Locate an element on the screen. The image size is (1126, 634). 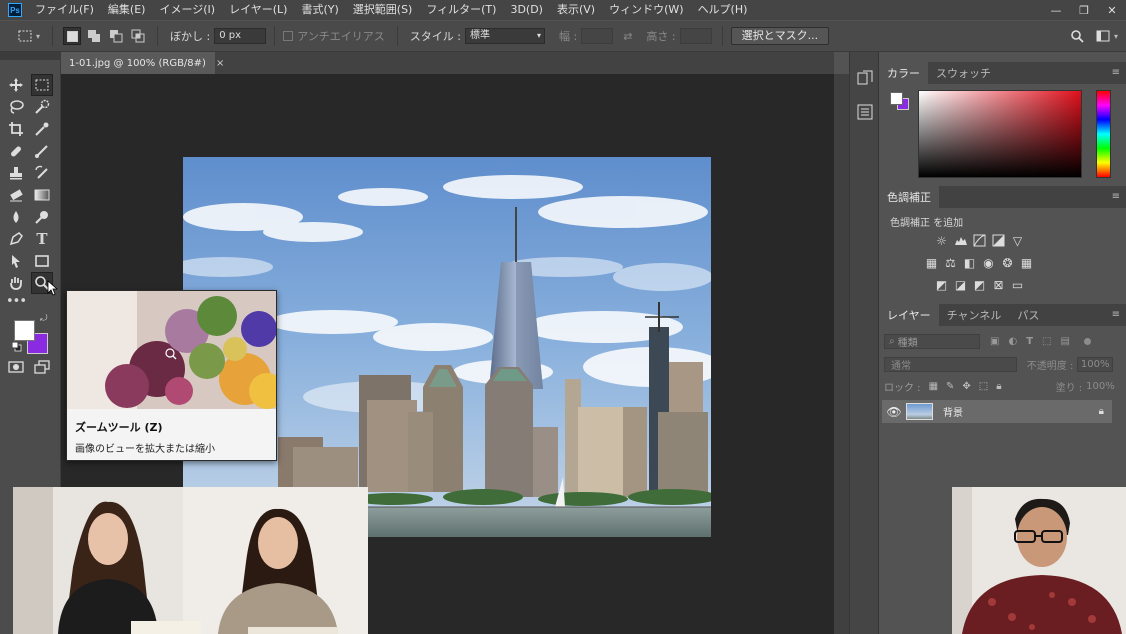
levels-icon is located at coordinates (960, 240).